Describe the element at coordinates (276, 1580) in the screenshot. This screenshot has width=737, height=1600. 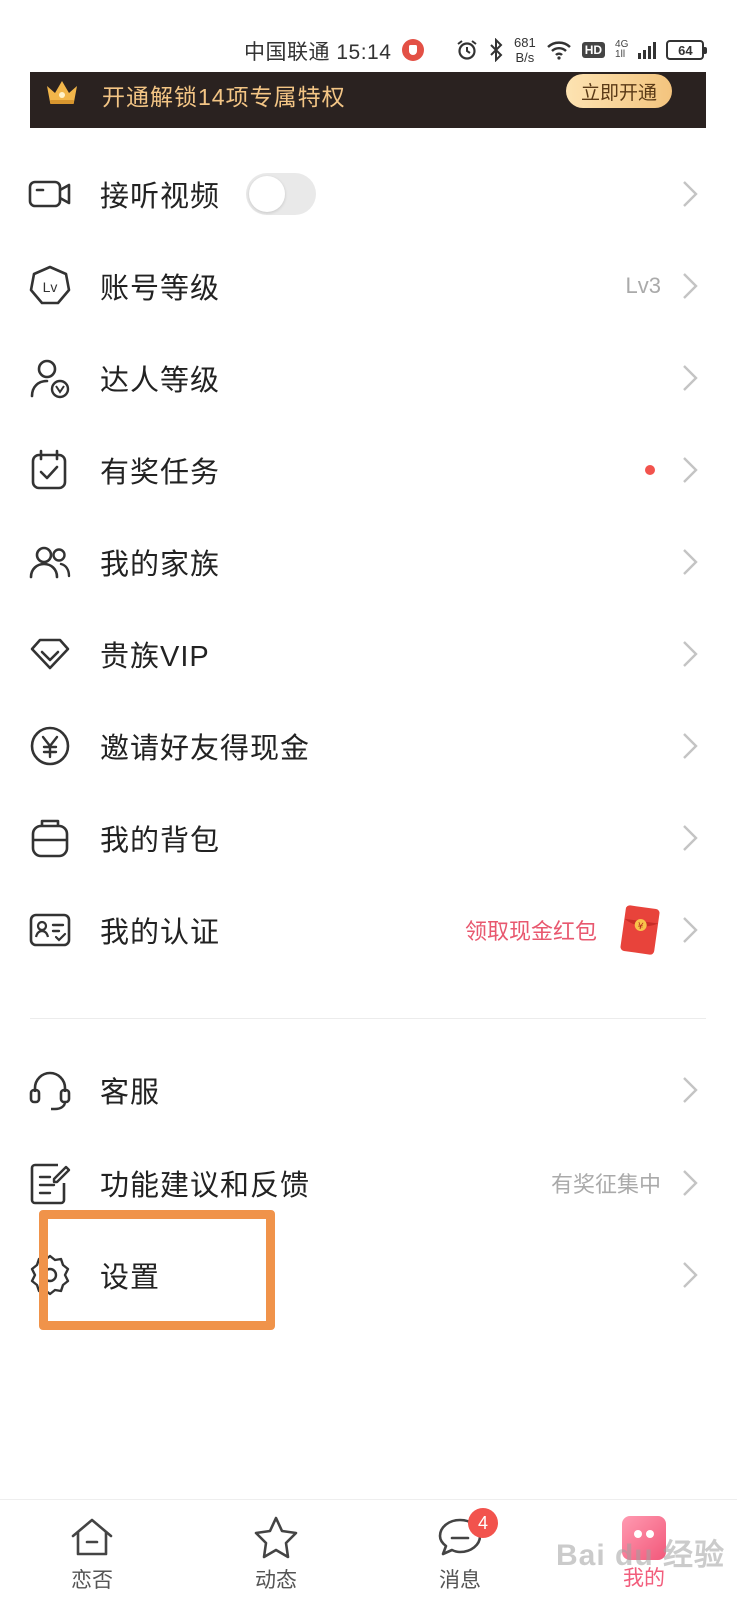
I see `tab-label: 动态` at that location.